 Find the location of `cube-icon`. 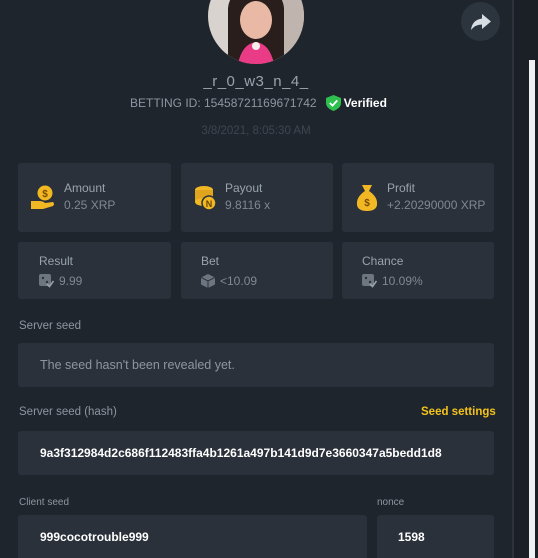

cube-icon is located at coordinates (208, 281).